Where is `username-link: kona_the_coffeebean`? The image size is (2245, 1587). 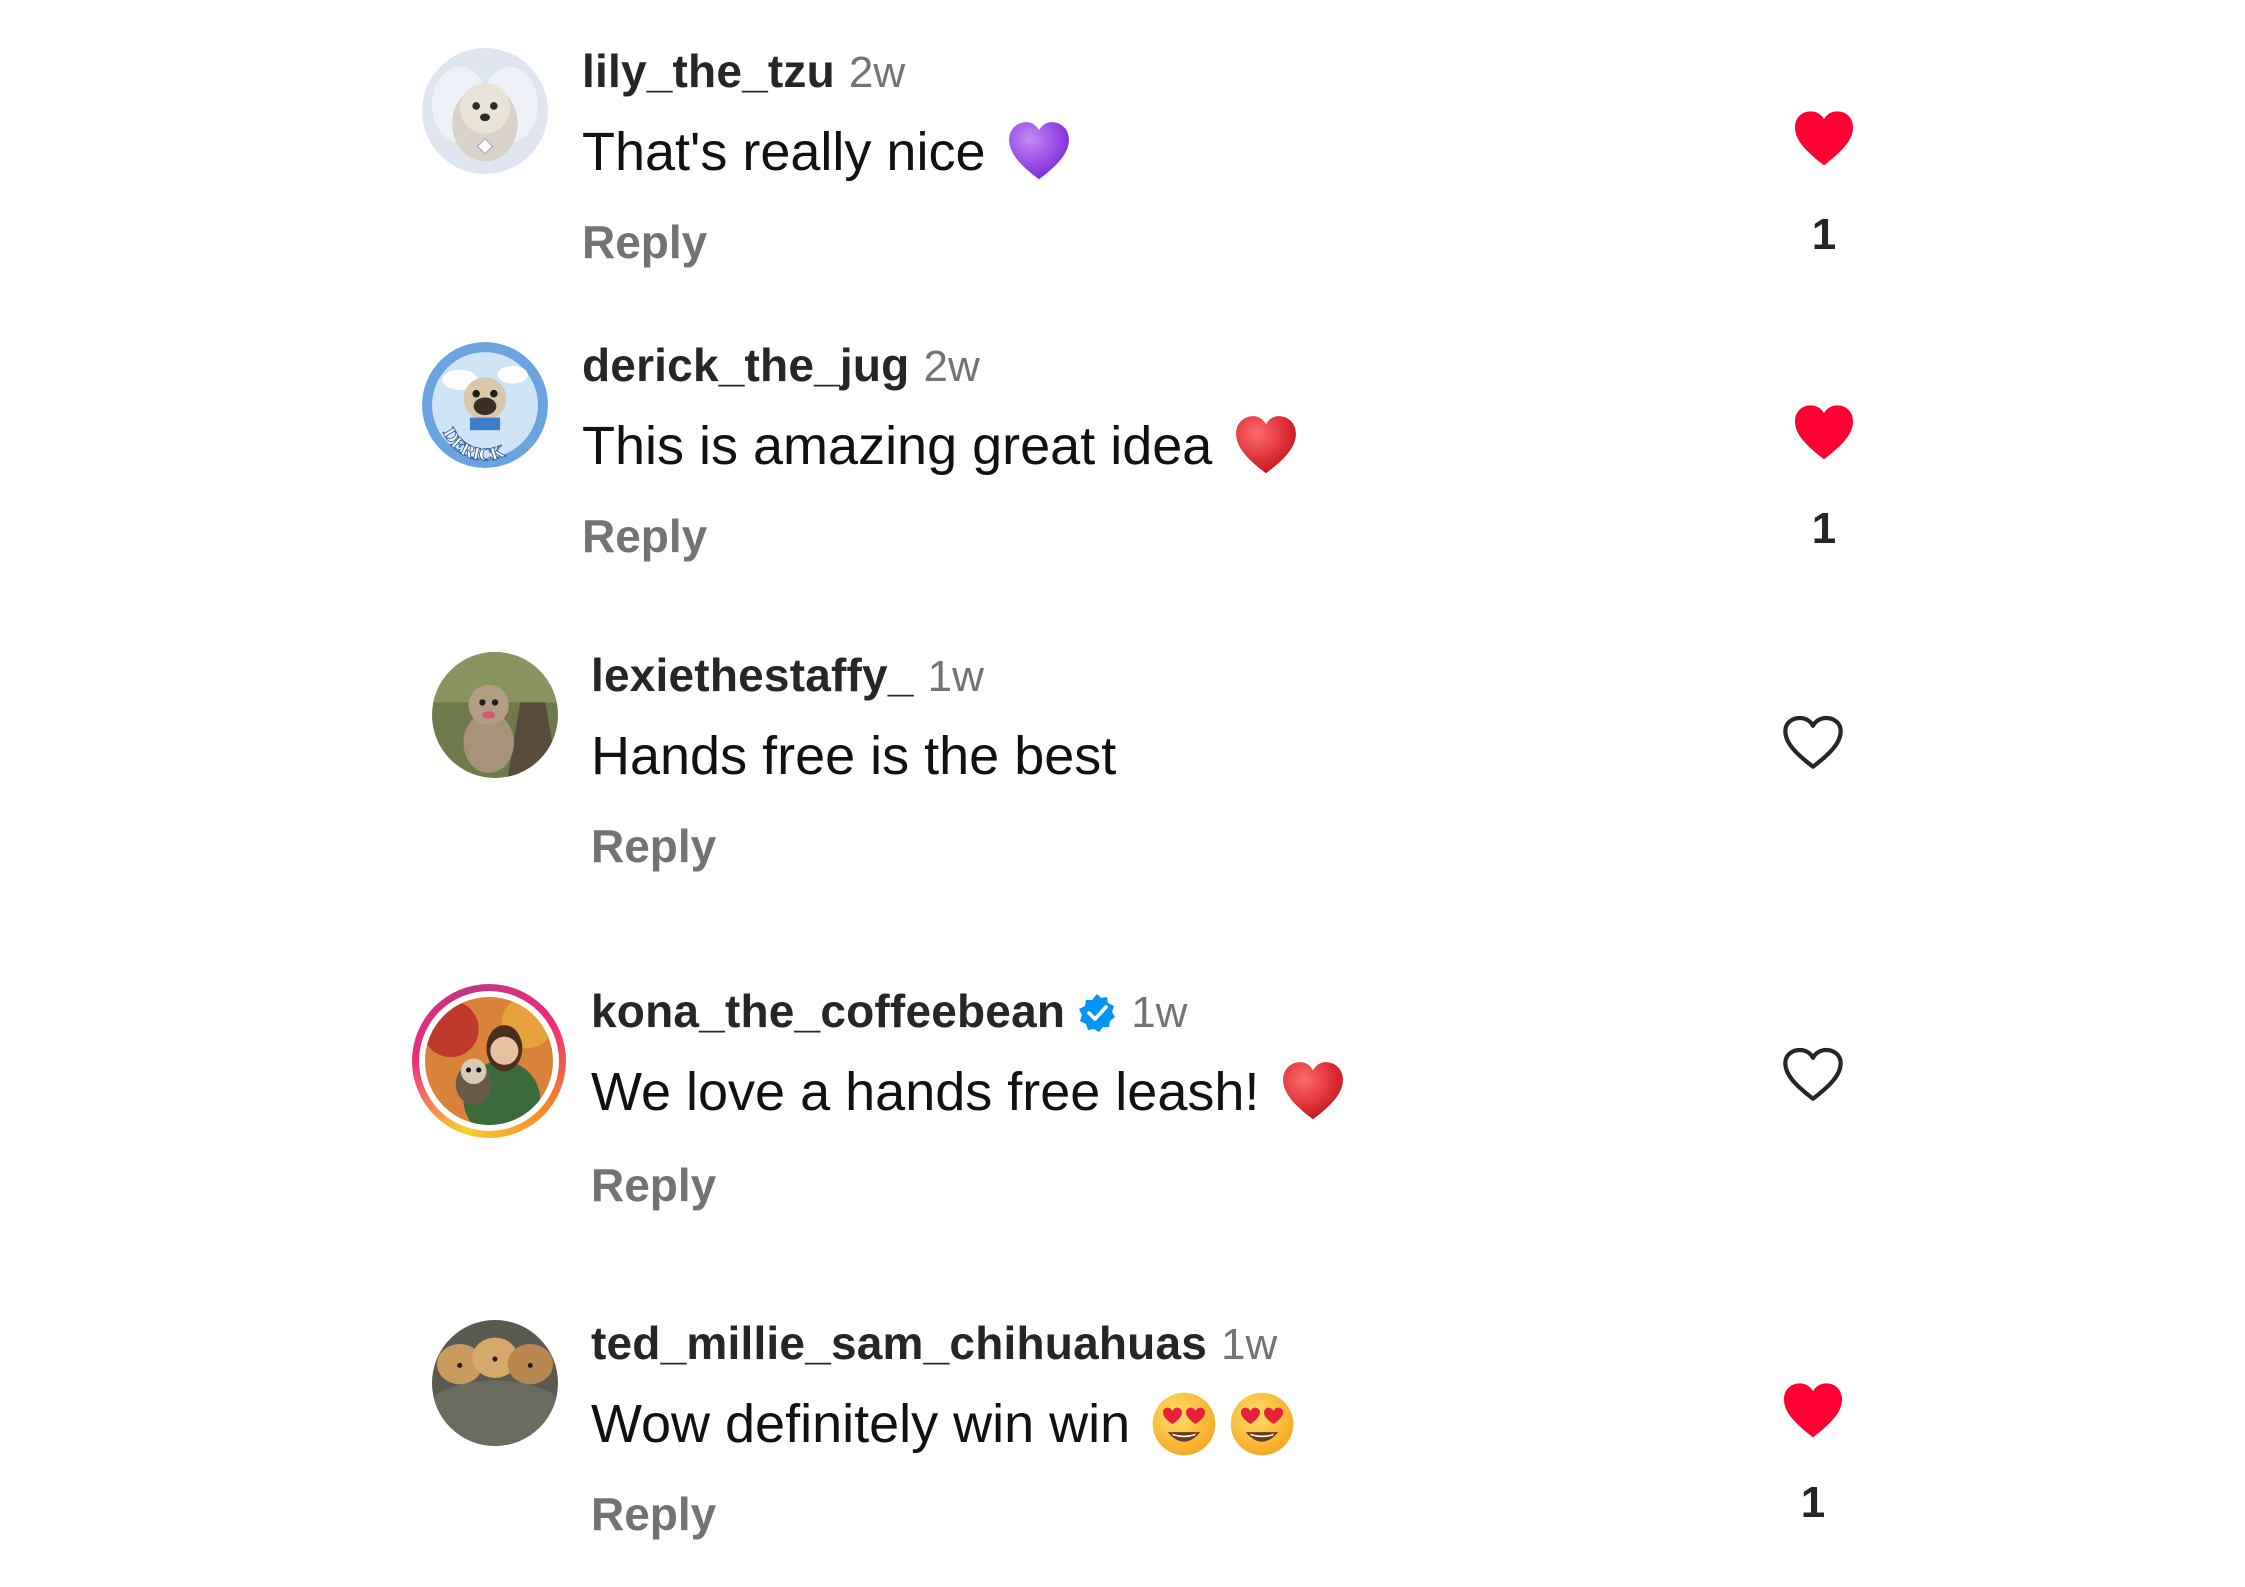
username-link: kona_the_coffeebean is located at coordinates (828, 1011).